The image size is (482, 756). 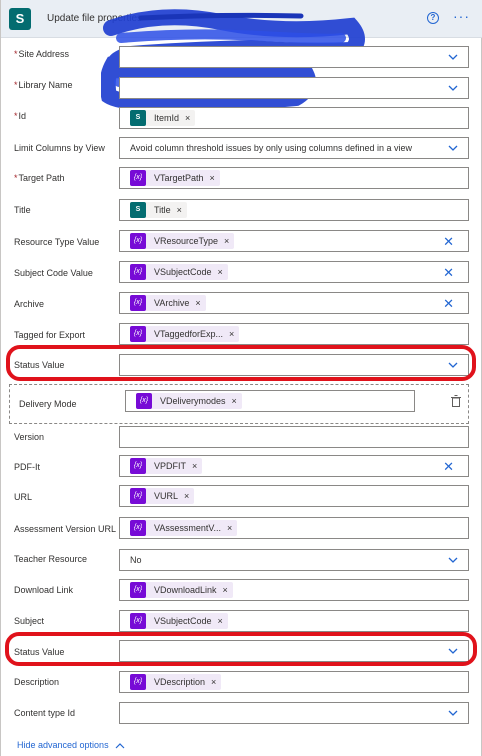 I want to click on token-label: Title, so click(x=162, y=210).